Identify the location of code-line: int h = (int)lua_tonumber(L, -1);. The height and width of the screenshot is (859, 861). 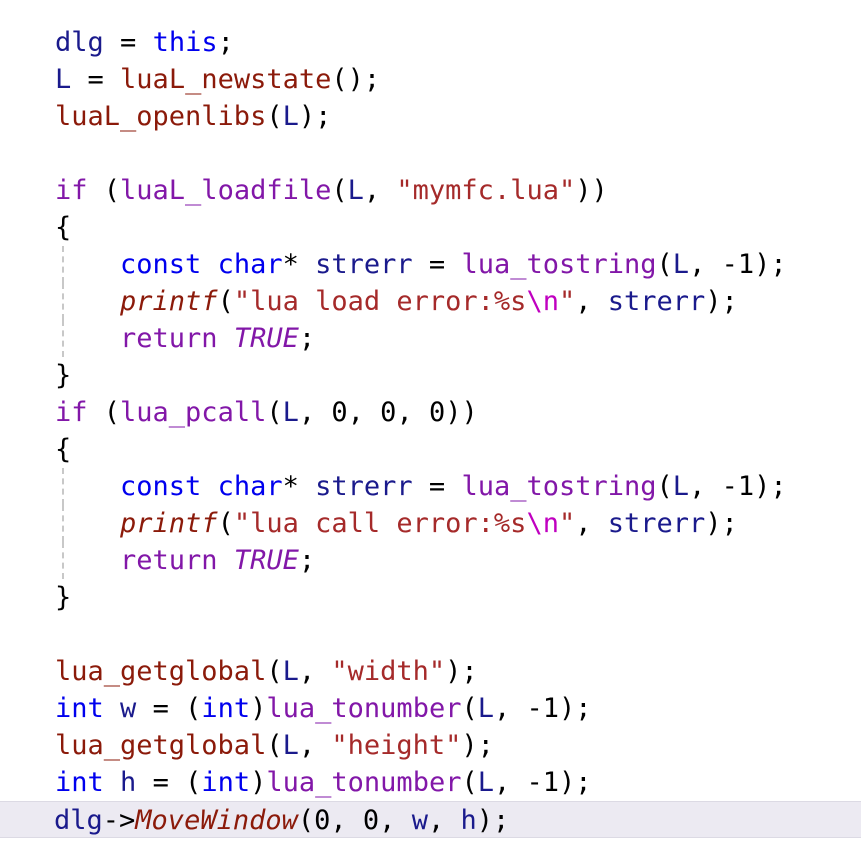
(430, 782).